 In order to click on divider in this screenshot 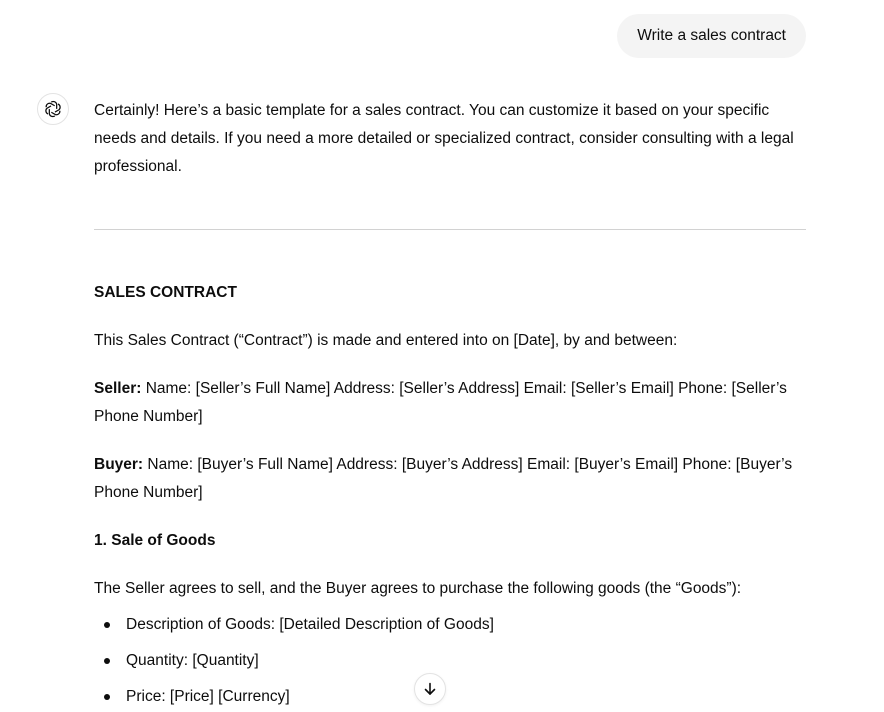, I will do `click(450, 229)`.